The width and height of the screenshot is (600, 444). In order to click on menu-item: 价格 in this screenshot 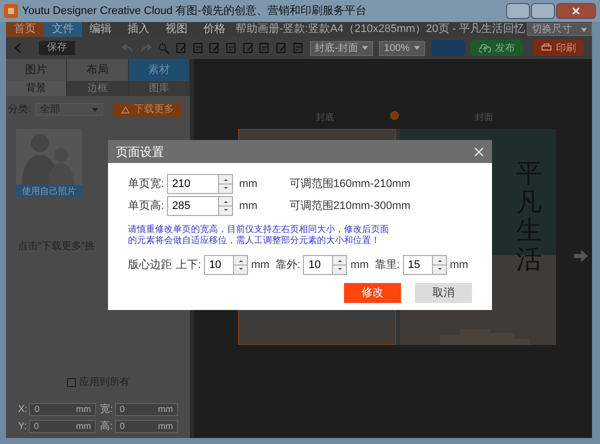, I will do `click(214, 29)`.